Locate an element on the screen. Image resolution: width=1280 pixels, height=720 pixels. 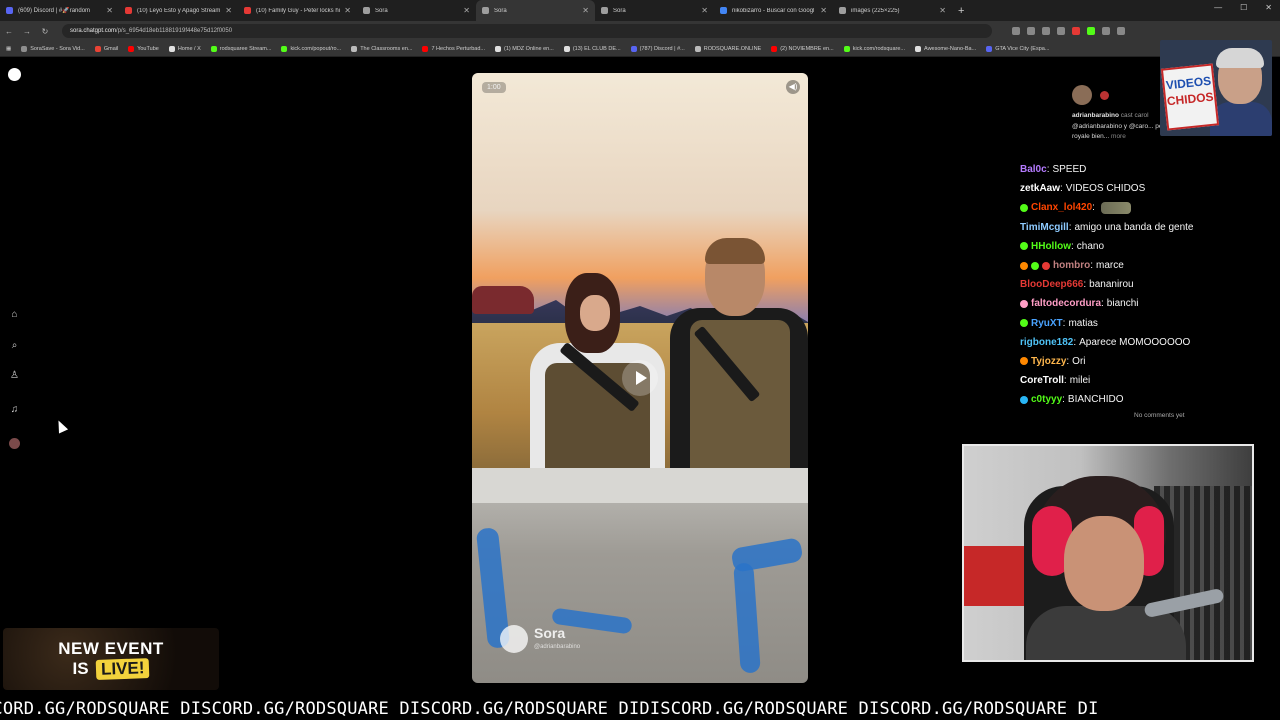
chat-message: Tyjozzy: Ori is located at coordinates (1145, 361).